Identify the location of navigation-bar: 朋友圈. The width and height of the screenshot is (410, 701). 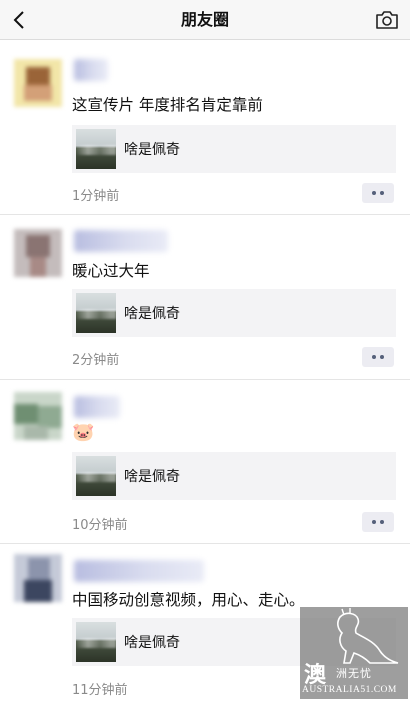
(205, 20).